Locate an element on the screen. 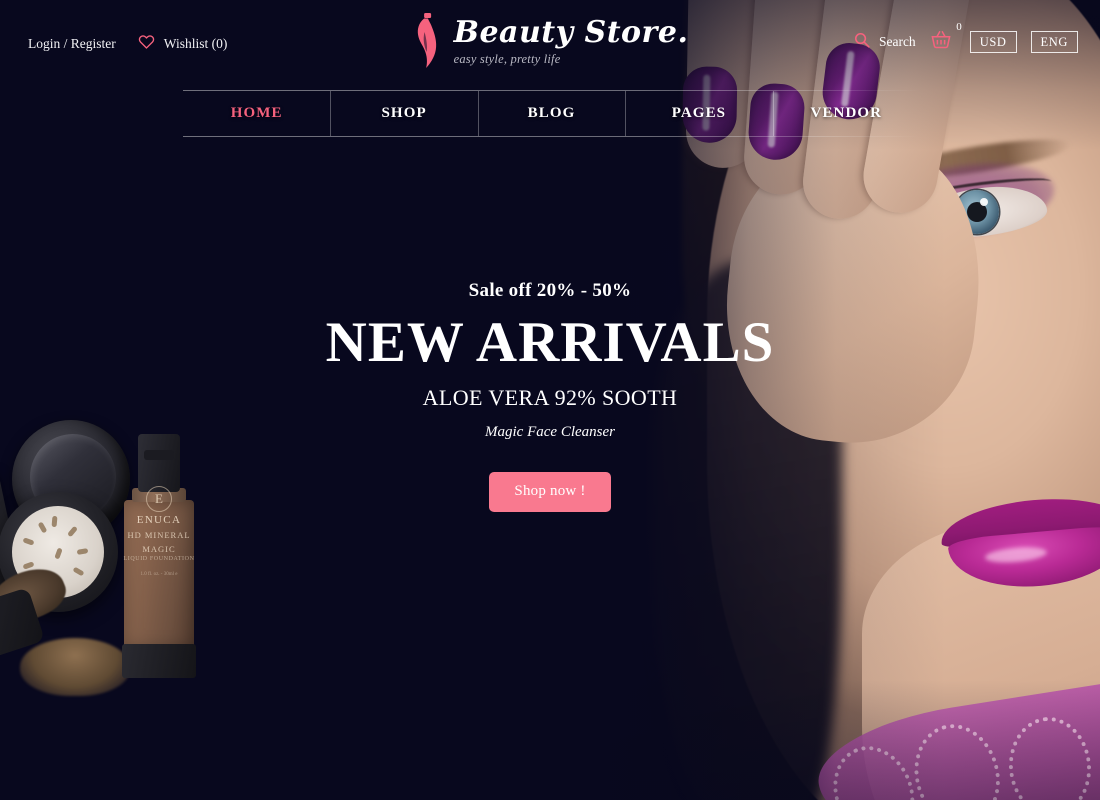  hero-caption: Magic Face Cleanser is located at coordinates (550, 431).